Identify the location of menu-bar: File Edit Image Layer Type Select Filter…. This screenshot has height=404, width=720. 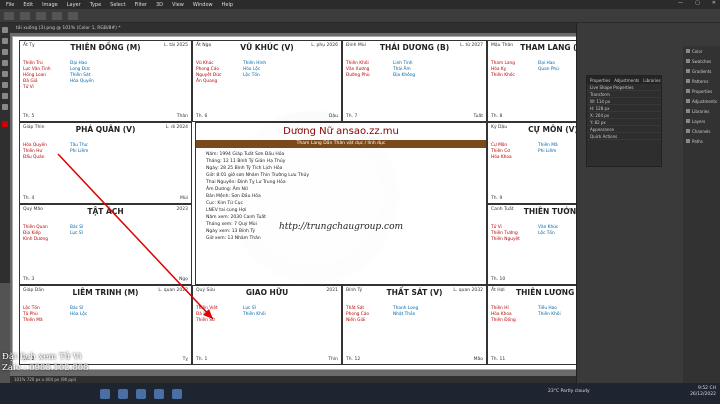
(360, 4).